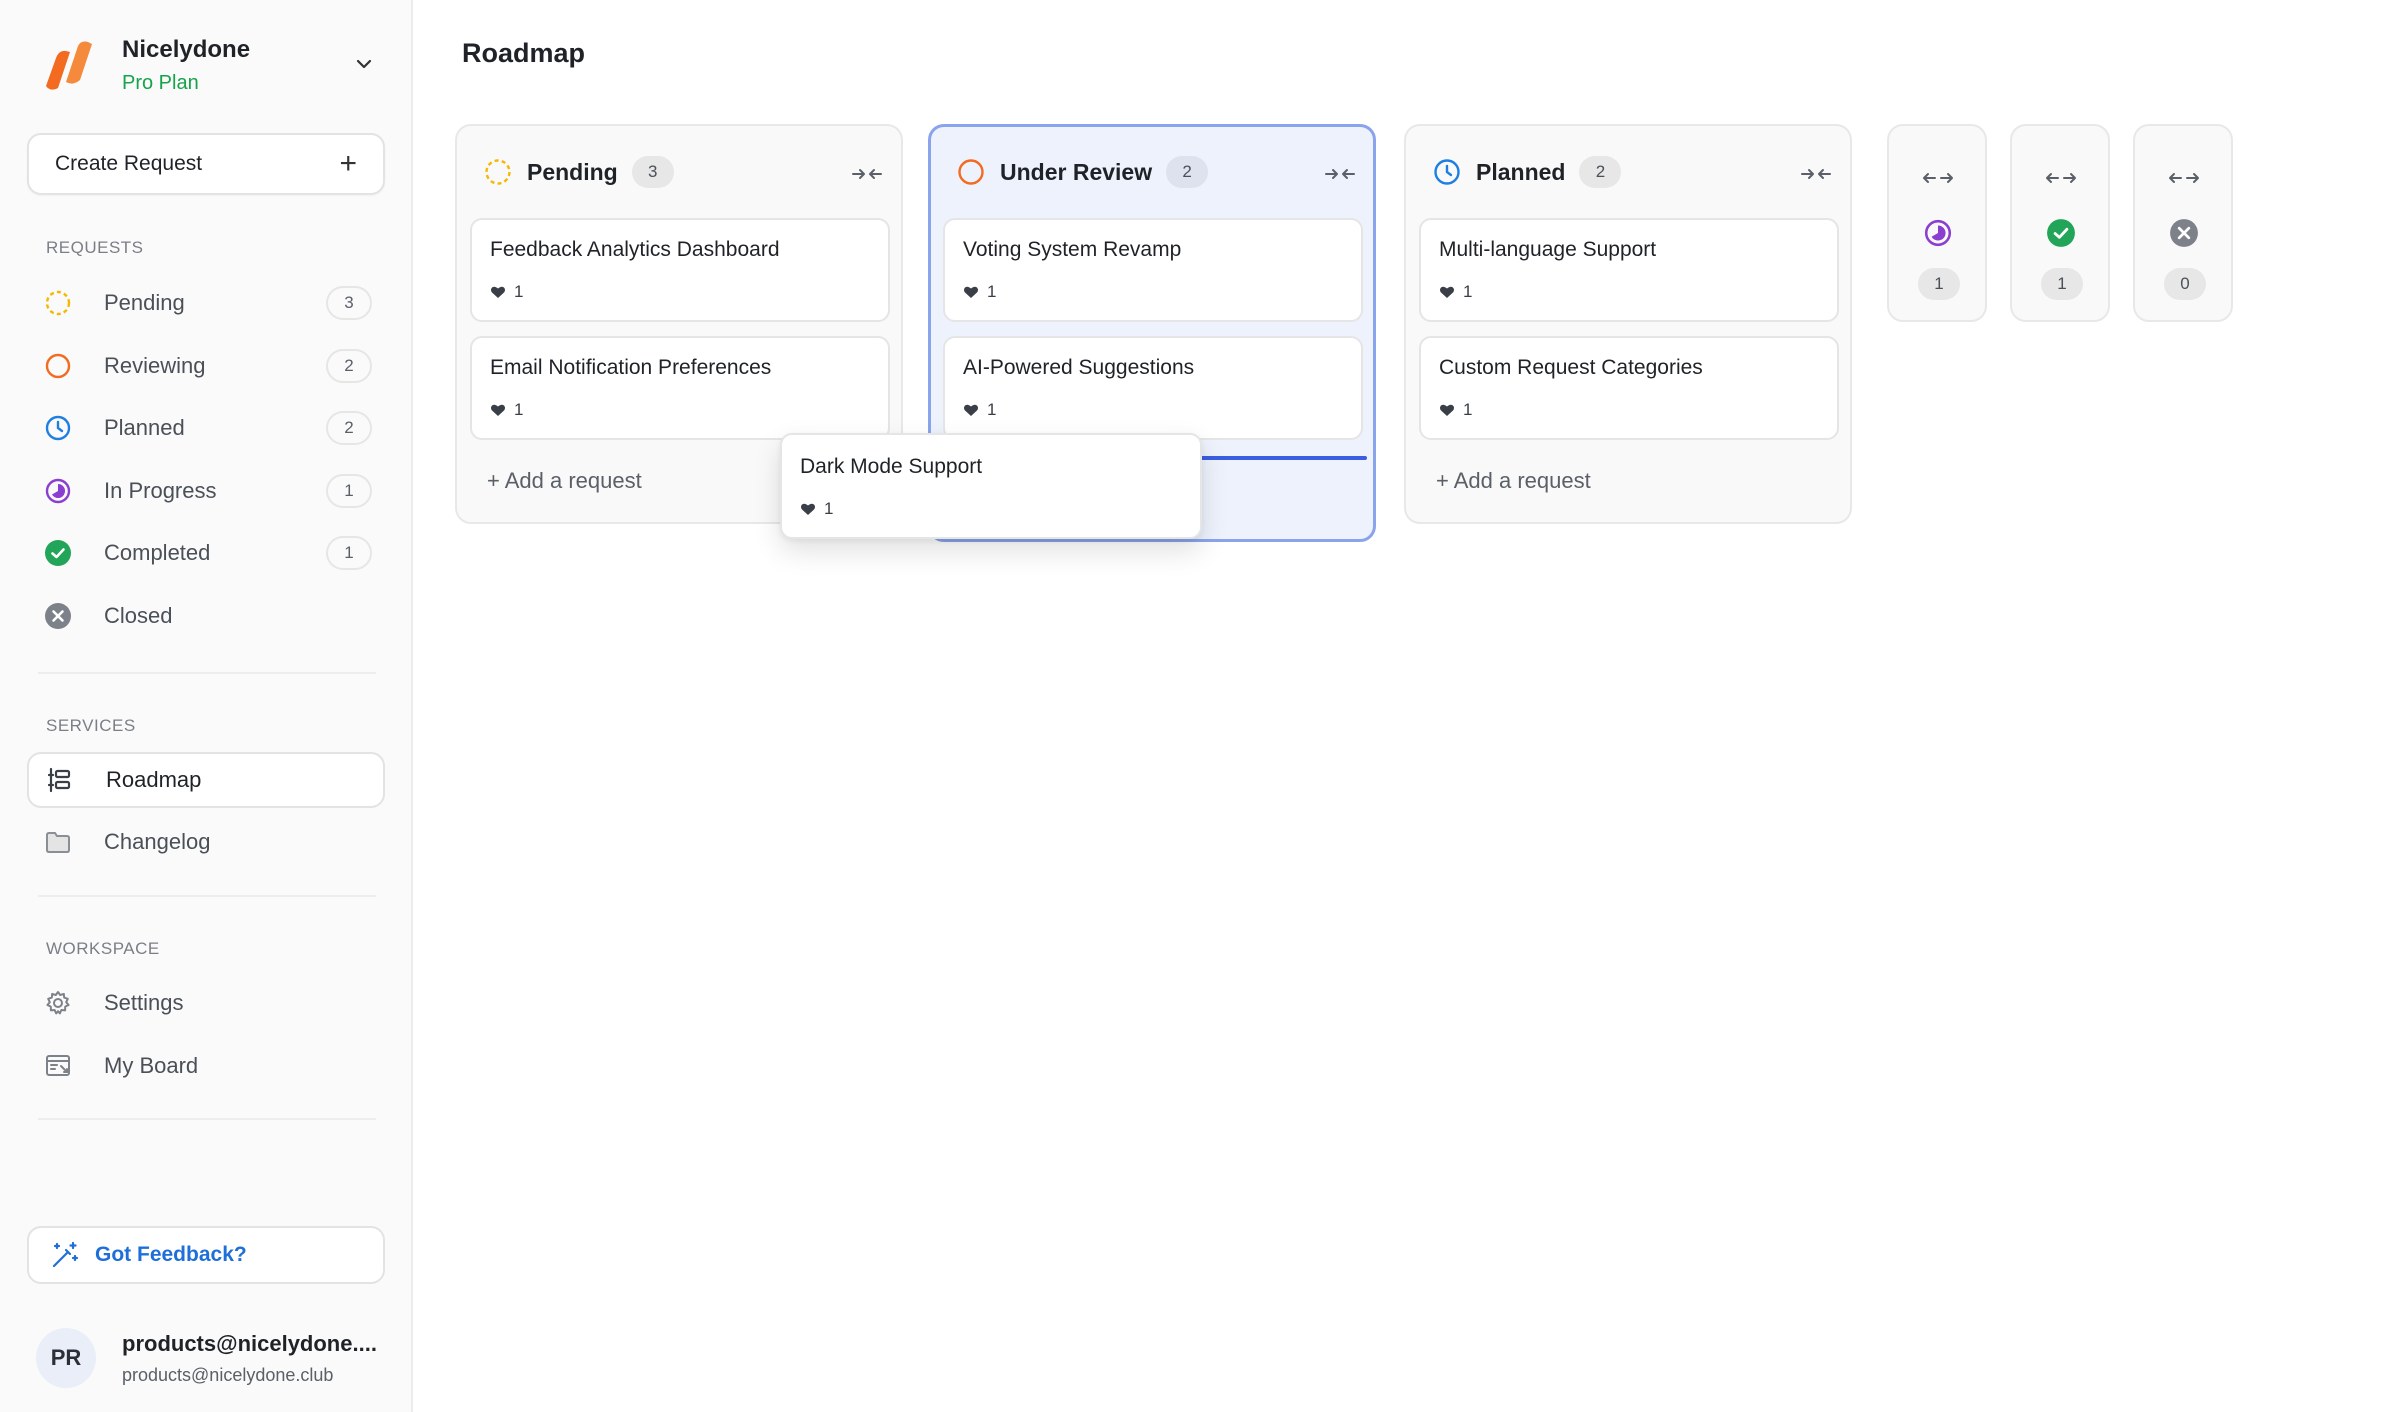 This screenshot has height=1412, width=2400. I want to click on sidebar-item-label: Reviewing, so click(155, 365).